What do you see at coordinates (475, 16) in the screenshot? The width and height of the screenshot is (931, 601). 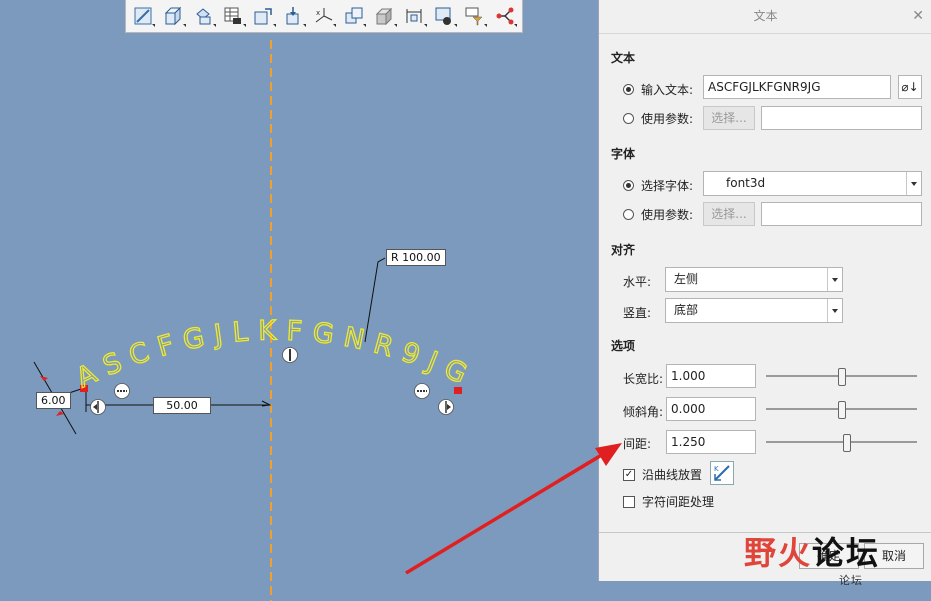 I see `filter-icon` at bounding box center [475, 16].